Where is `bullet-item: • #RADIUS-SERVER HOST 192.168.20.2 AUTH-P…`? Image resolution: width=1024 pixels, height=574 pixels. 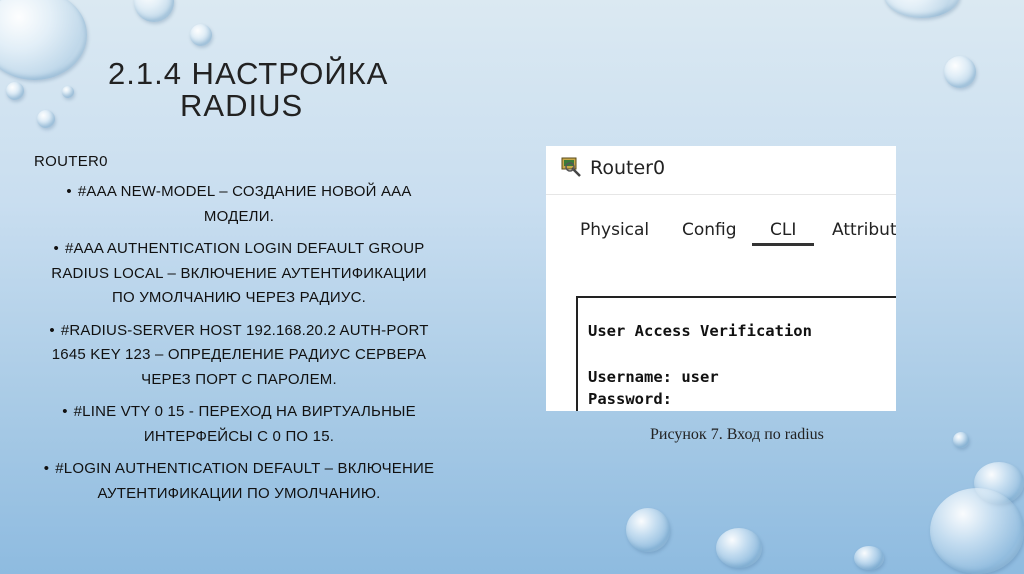
bullet-item: • #RADIUS-SERVER HOST 192.168.20.2 AUTH-P… is located at coordinates (239, 356).